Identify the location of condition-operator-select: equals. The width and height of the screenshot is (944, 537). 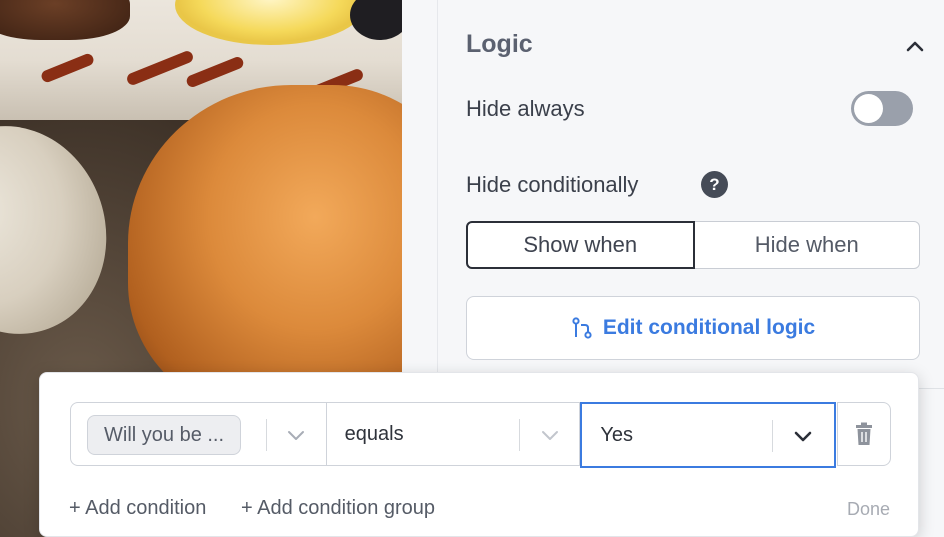
(454, 434).